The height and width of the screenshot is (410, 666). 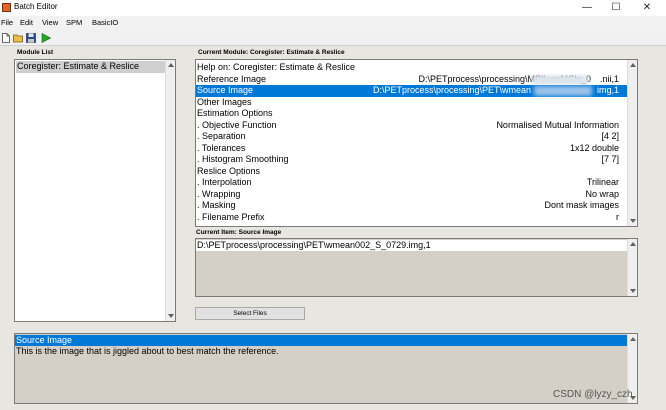 I want to click on menu-view: View, so click(x=50, y=22).